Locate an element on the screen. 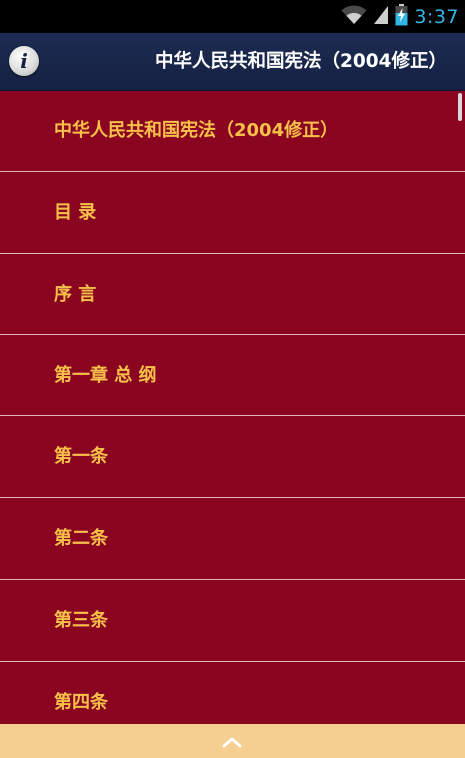 The image size is (465, 758). list-item-contents: 目 录 is located at coordinates (232, 212).